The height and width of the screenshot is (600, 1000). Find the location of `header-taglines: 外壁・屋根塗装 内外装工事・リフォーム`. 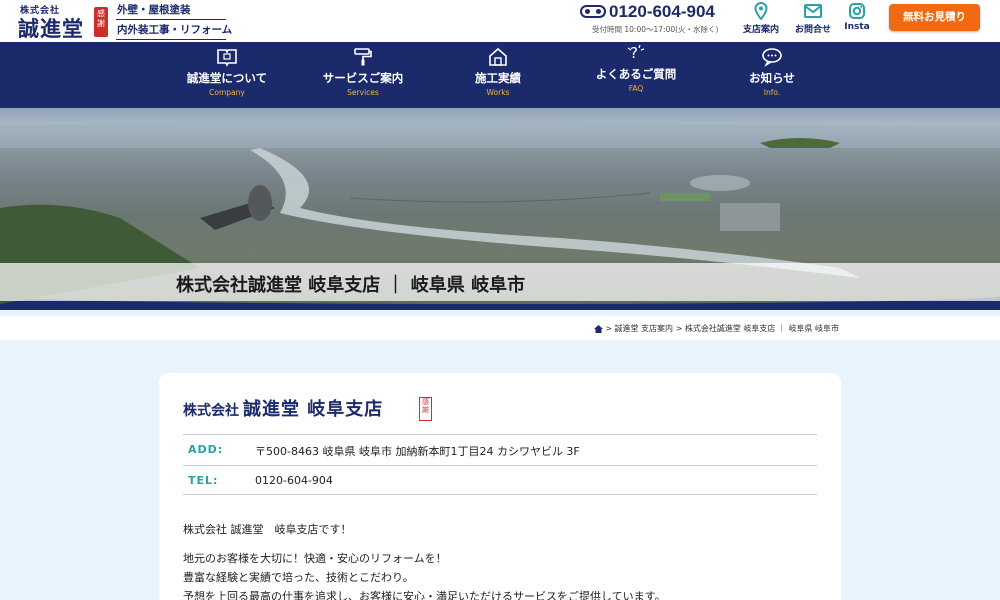

header-taglines: 外壁・屋根塗装 内外装工事・リフォーム is located at coordinates (174, 20).